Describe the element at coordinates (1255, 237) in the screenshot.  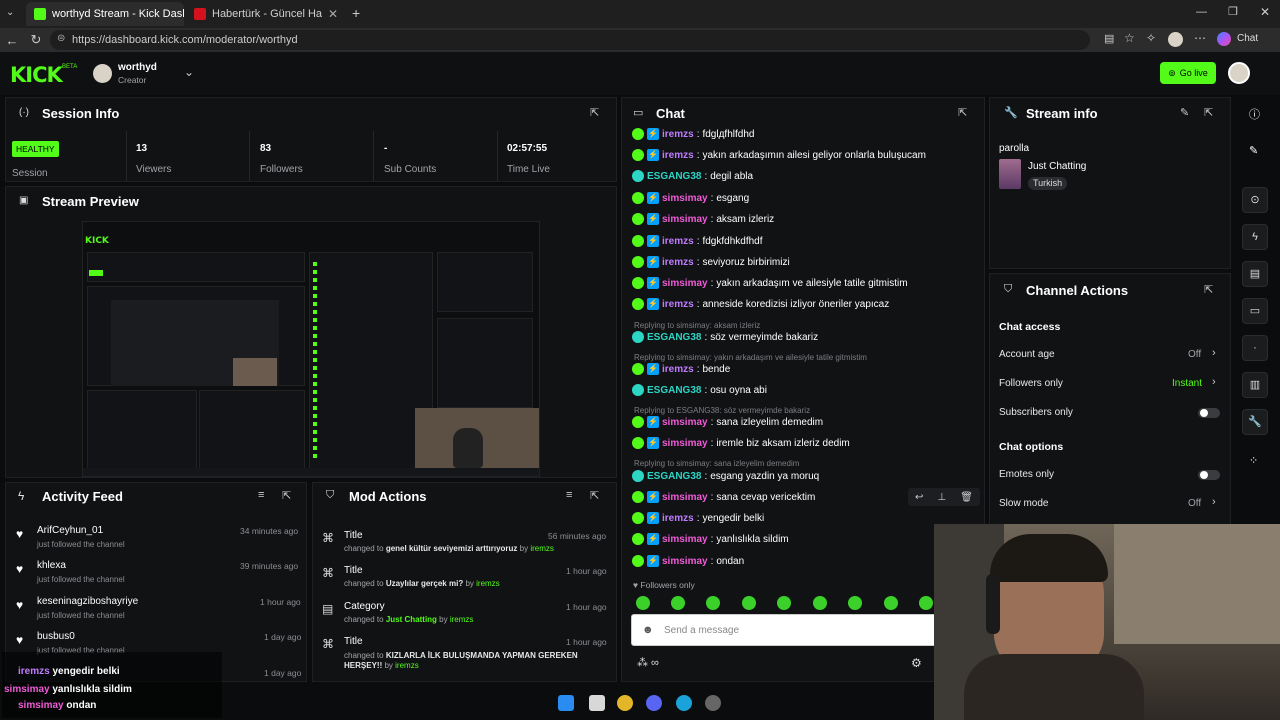
I see `lightning-icon: ϟ` at that location.